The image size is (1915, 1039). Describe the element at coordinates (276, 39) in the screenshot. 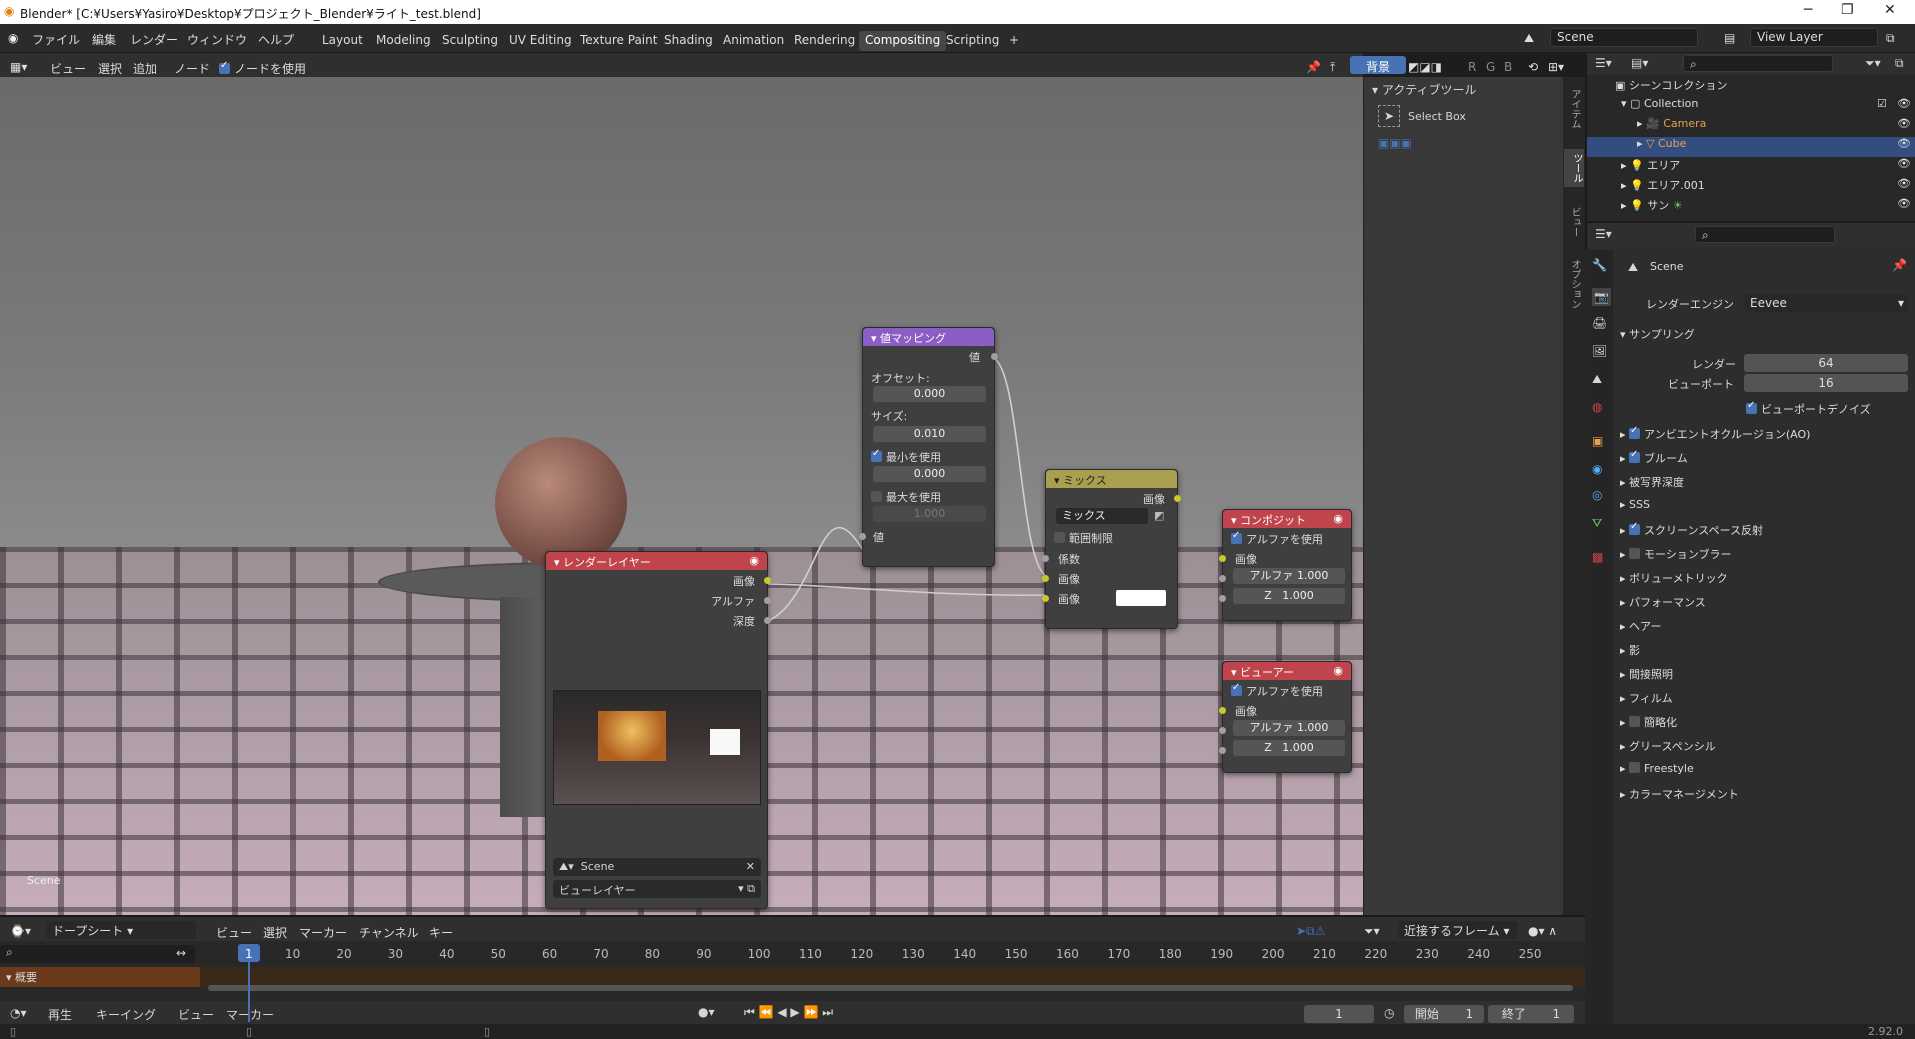

I see `menu-help: ヘルプ` at that location.